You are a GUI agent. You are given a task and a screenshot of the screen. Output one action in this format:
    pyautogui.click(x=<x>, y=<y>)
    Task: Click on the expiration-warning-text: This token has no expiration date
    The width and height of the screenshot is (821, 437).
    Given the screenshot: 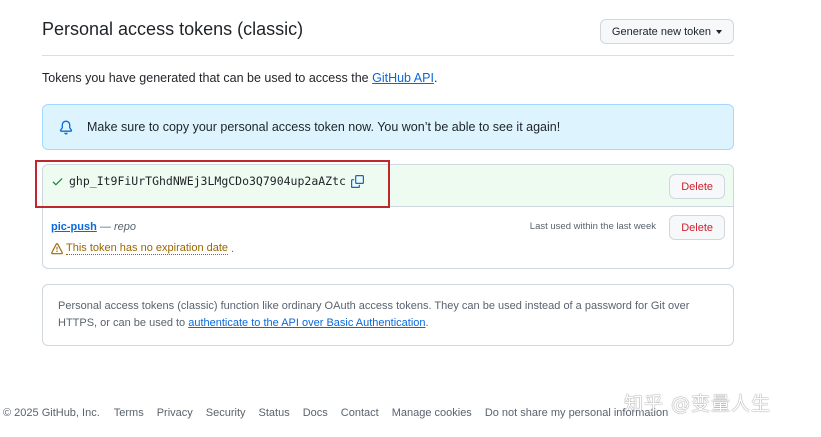 What is the action you would take?
    pyautogui.click(x=147, y=248)
    